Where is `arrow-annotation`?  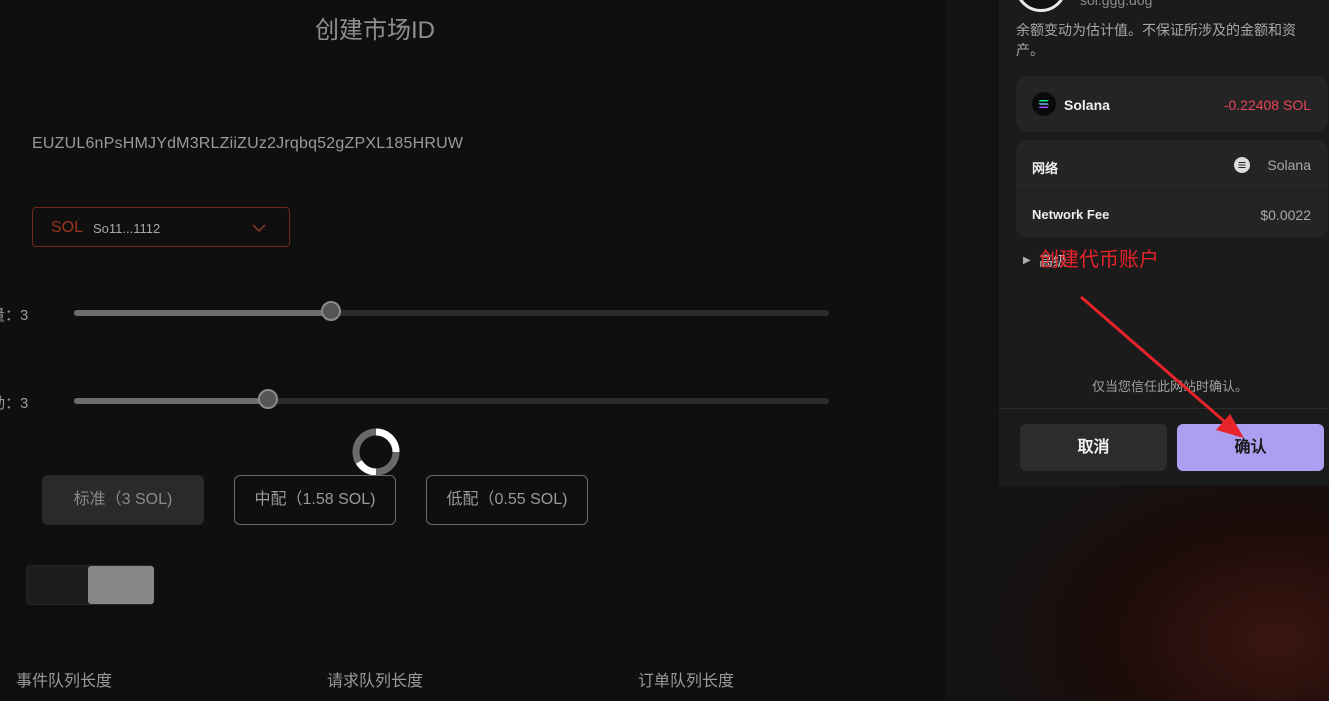
arrow-annotation is located at coordinates (1162, 366).